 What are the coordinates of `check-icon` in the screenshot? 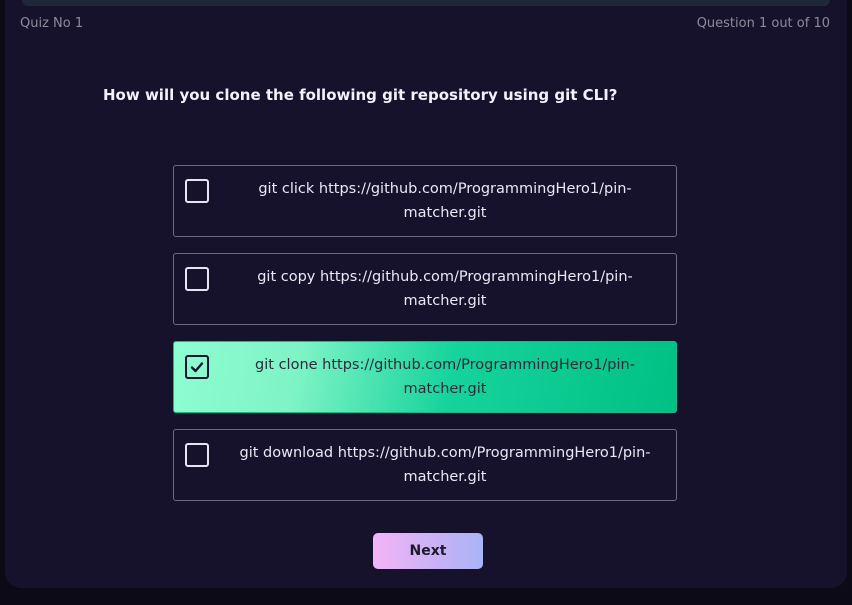 It's located at (197, 367).